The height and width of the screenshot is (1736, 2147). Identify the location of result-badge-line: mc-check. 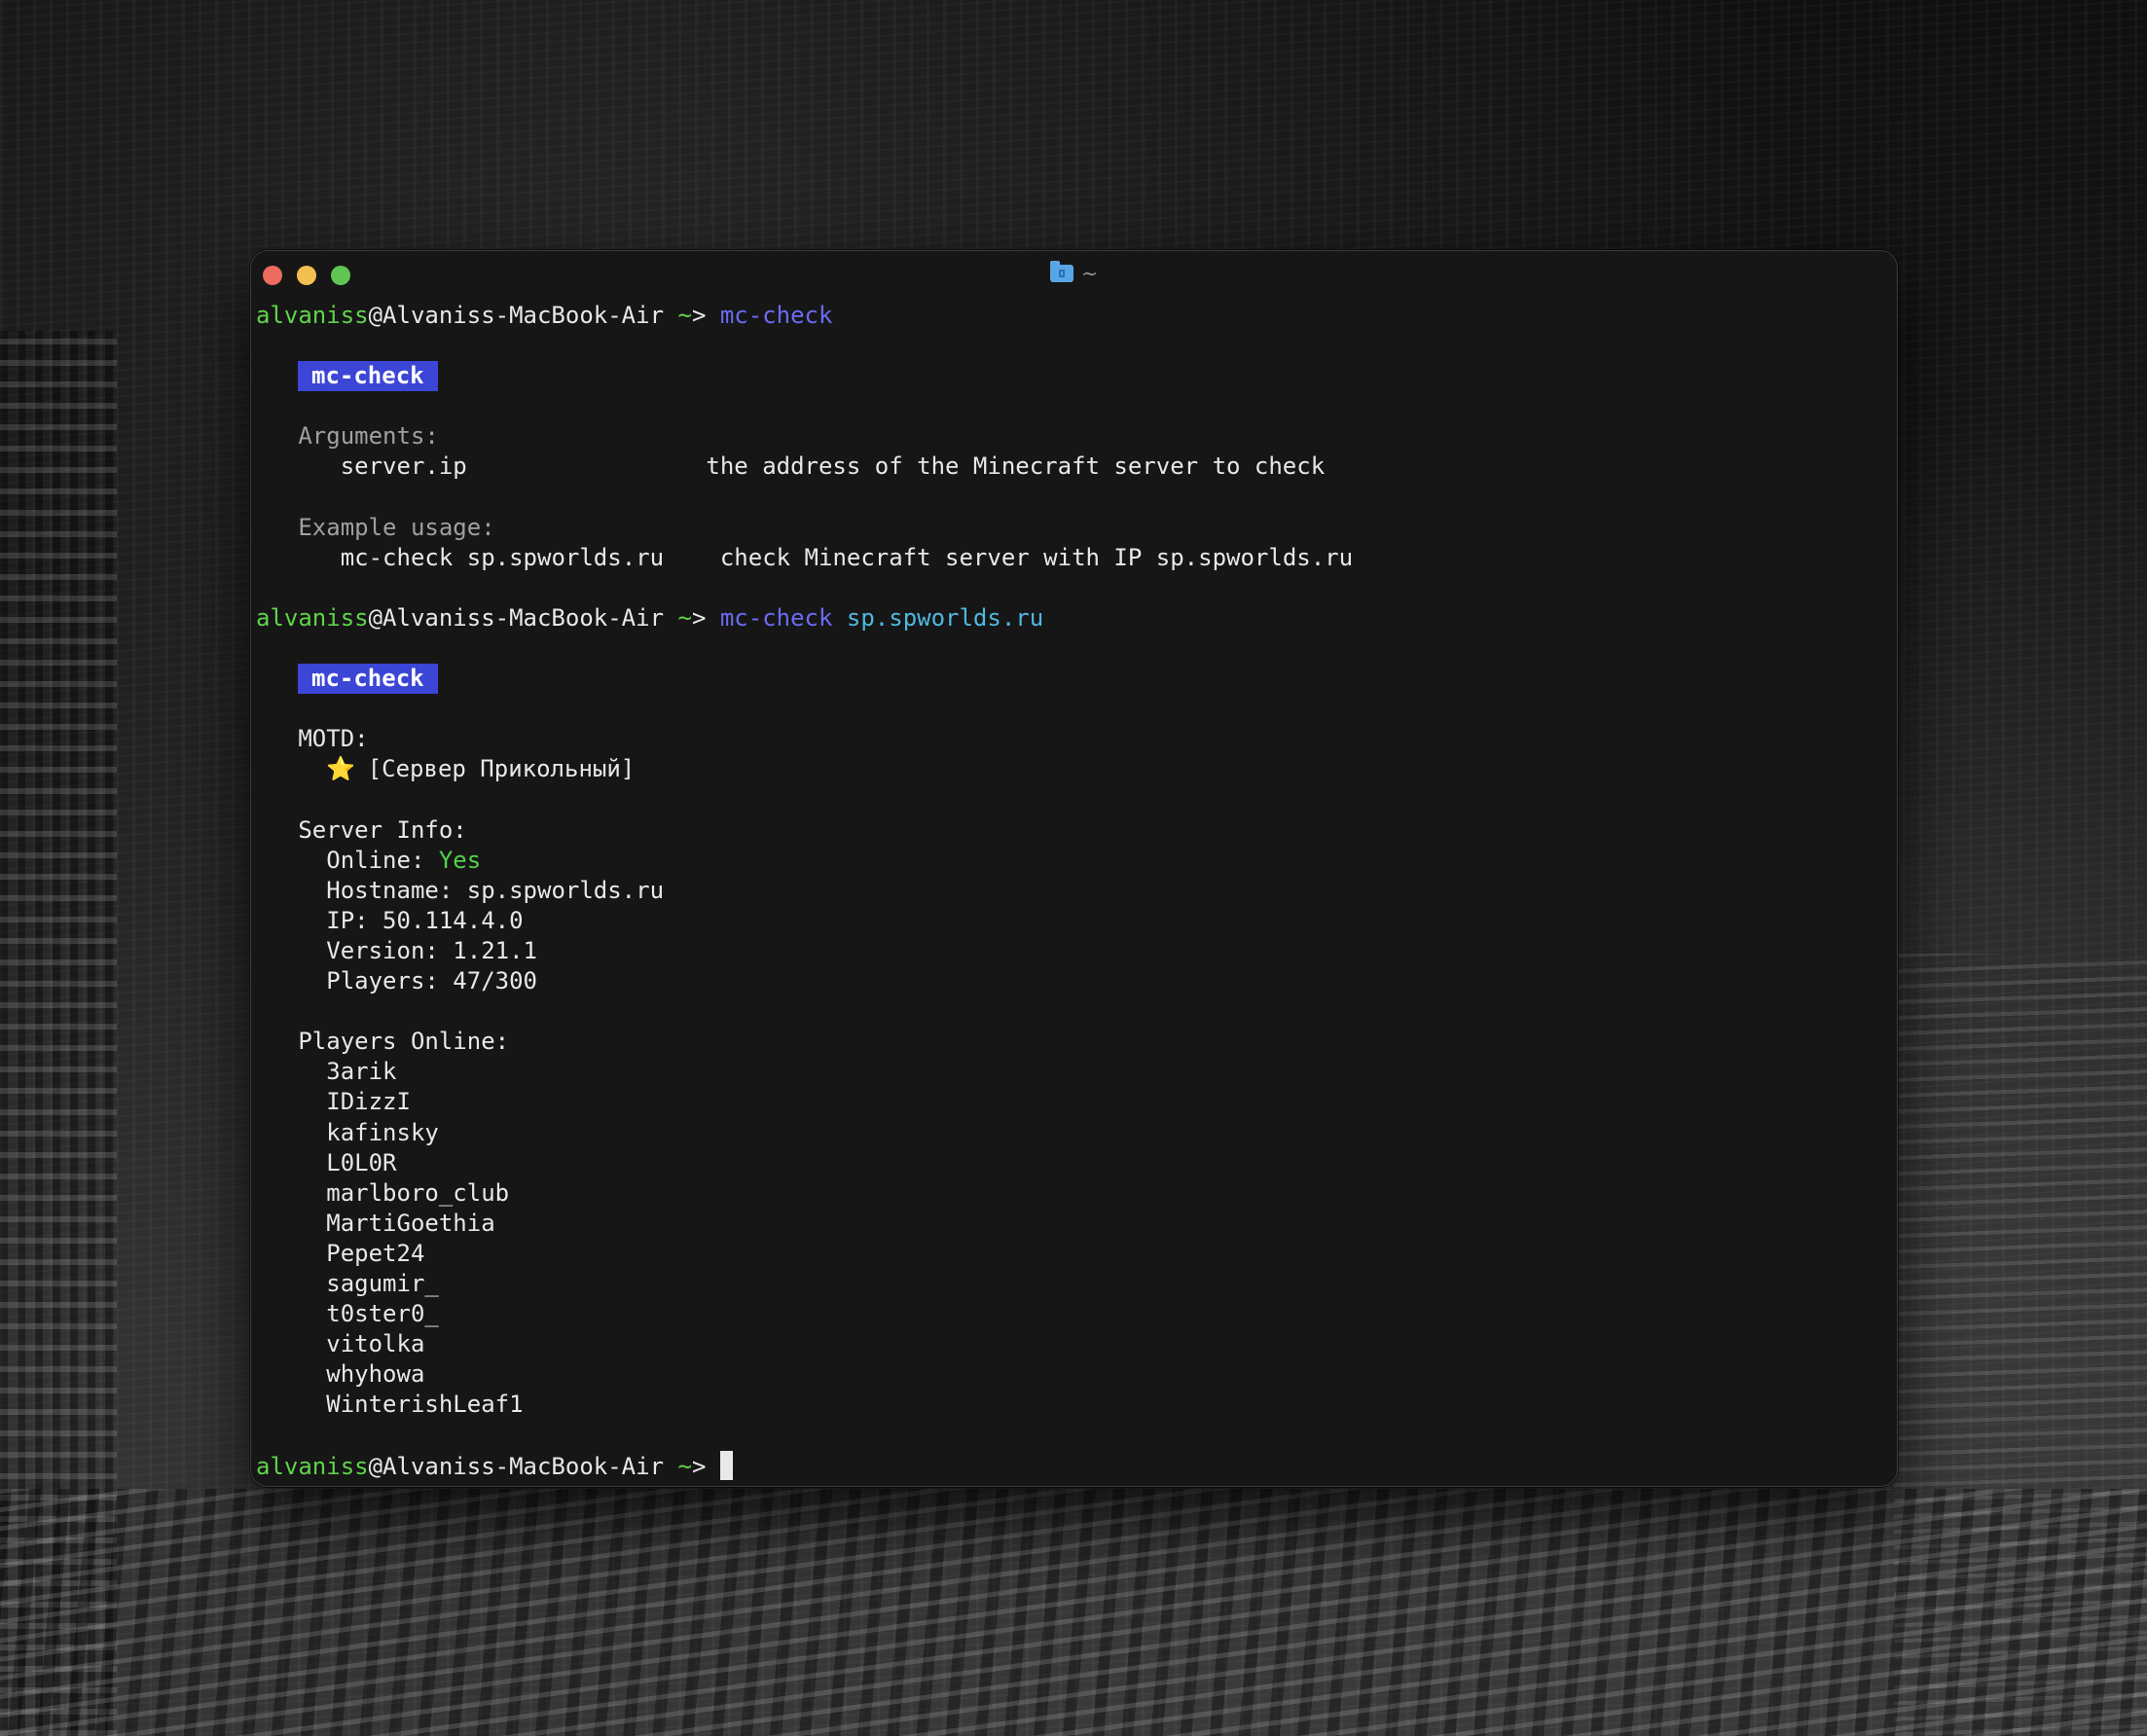
(1071, 680).